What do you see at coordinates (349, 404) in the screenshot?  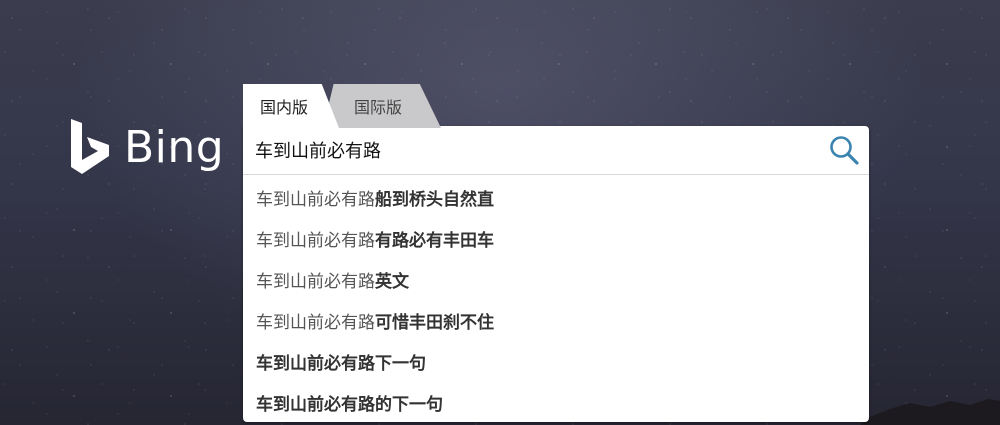 I see `suggestion-prefix: 车到山前必有路的下一句` at bounding box center [349, 404].